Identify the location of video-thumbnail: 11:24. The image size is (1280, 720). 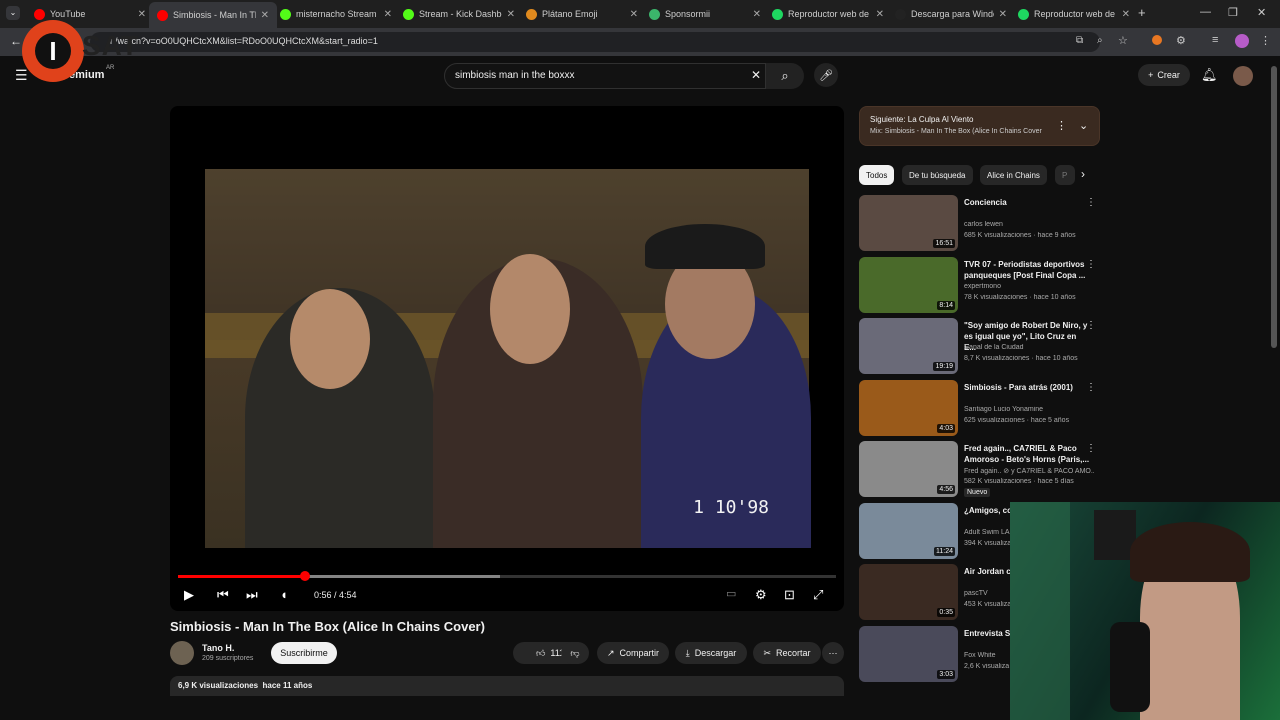
(908, 530).